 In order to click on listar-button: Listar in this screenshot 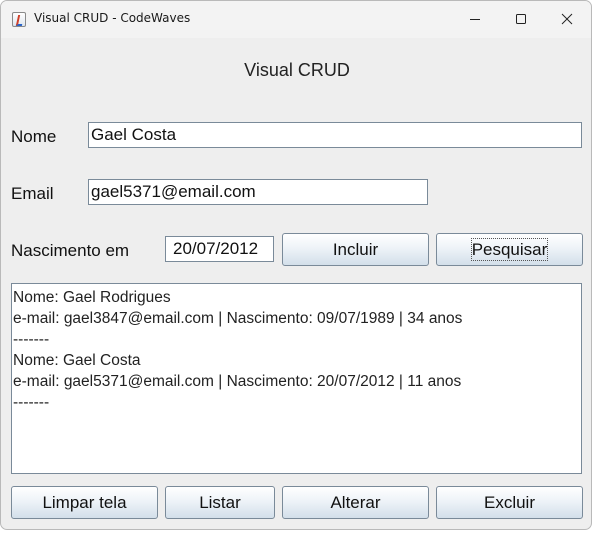, I will do `click(220, 502)`.